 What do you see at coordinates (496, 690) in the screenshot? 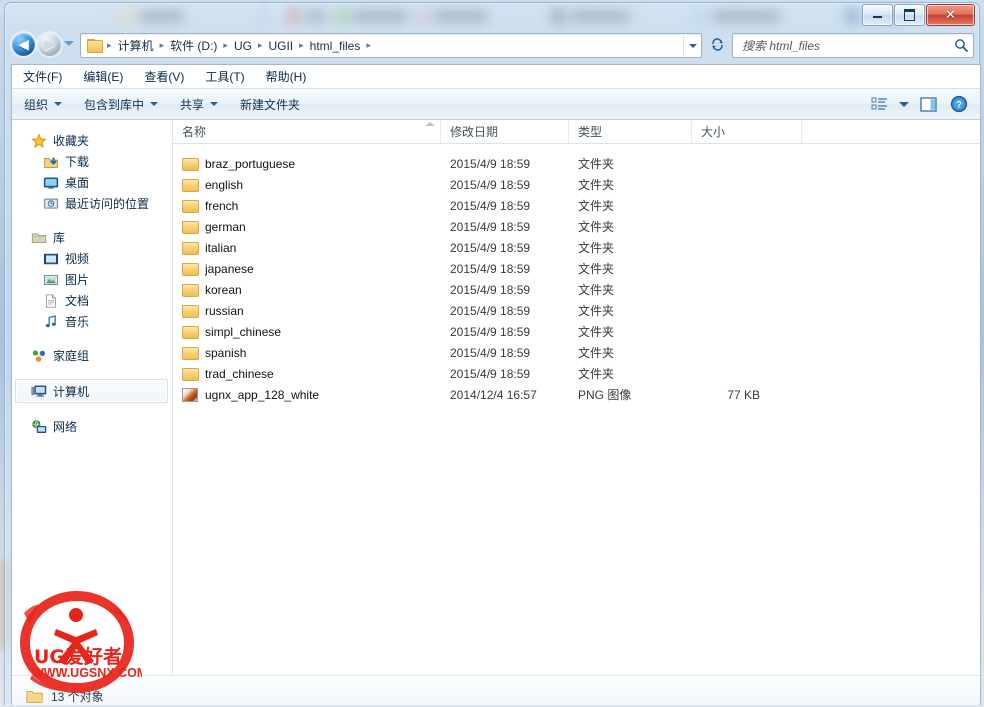
I see `status-bar: 13 个对象` at bounding box center [496, 690].